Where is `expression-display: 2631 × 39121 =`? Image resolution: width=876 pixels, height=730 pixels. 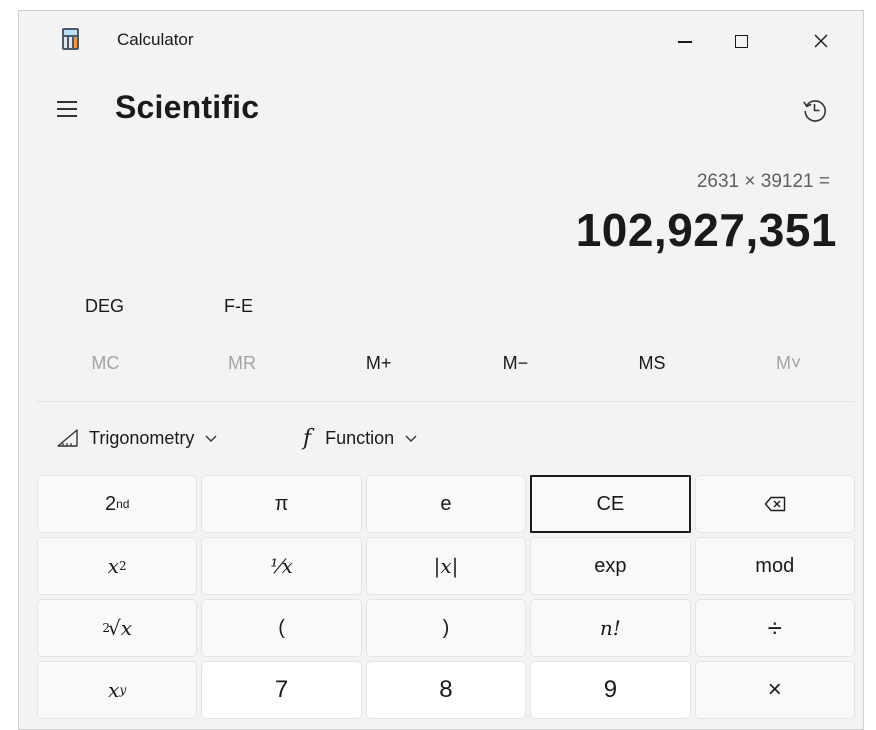
expression-display: 2631 × 39121 = is located at coordinates (763, 181).